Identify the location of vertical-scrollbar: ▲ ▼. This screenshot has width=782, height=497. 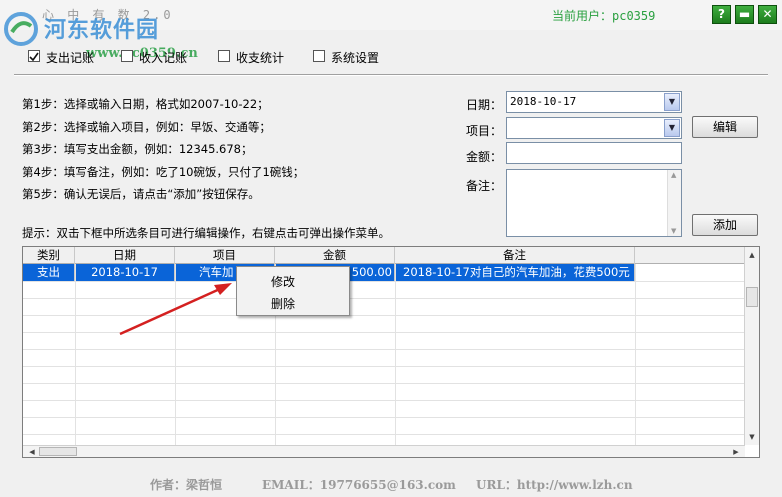
(751, 346).